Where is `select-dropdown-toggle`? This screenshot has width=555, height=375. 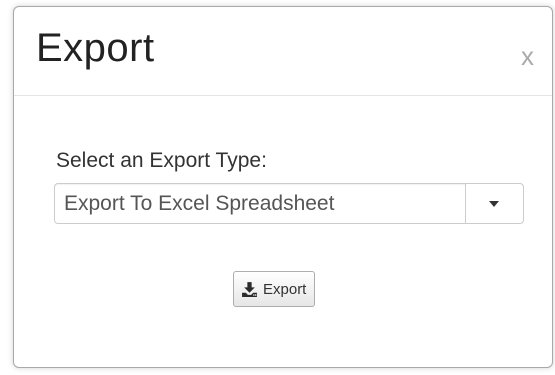 select-dropdown-toggle is located at coordinates (494, 203).